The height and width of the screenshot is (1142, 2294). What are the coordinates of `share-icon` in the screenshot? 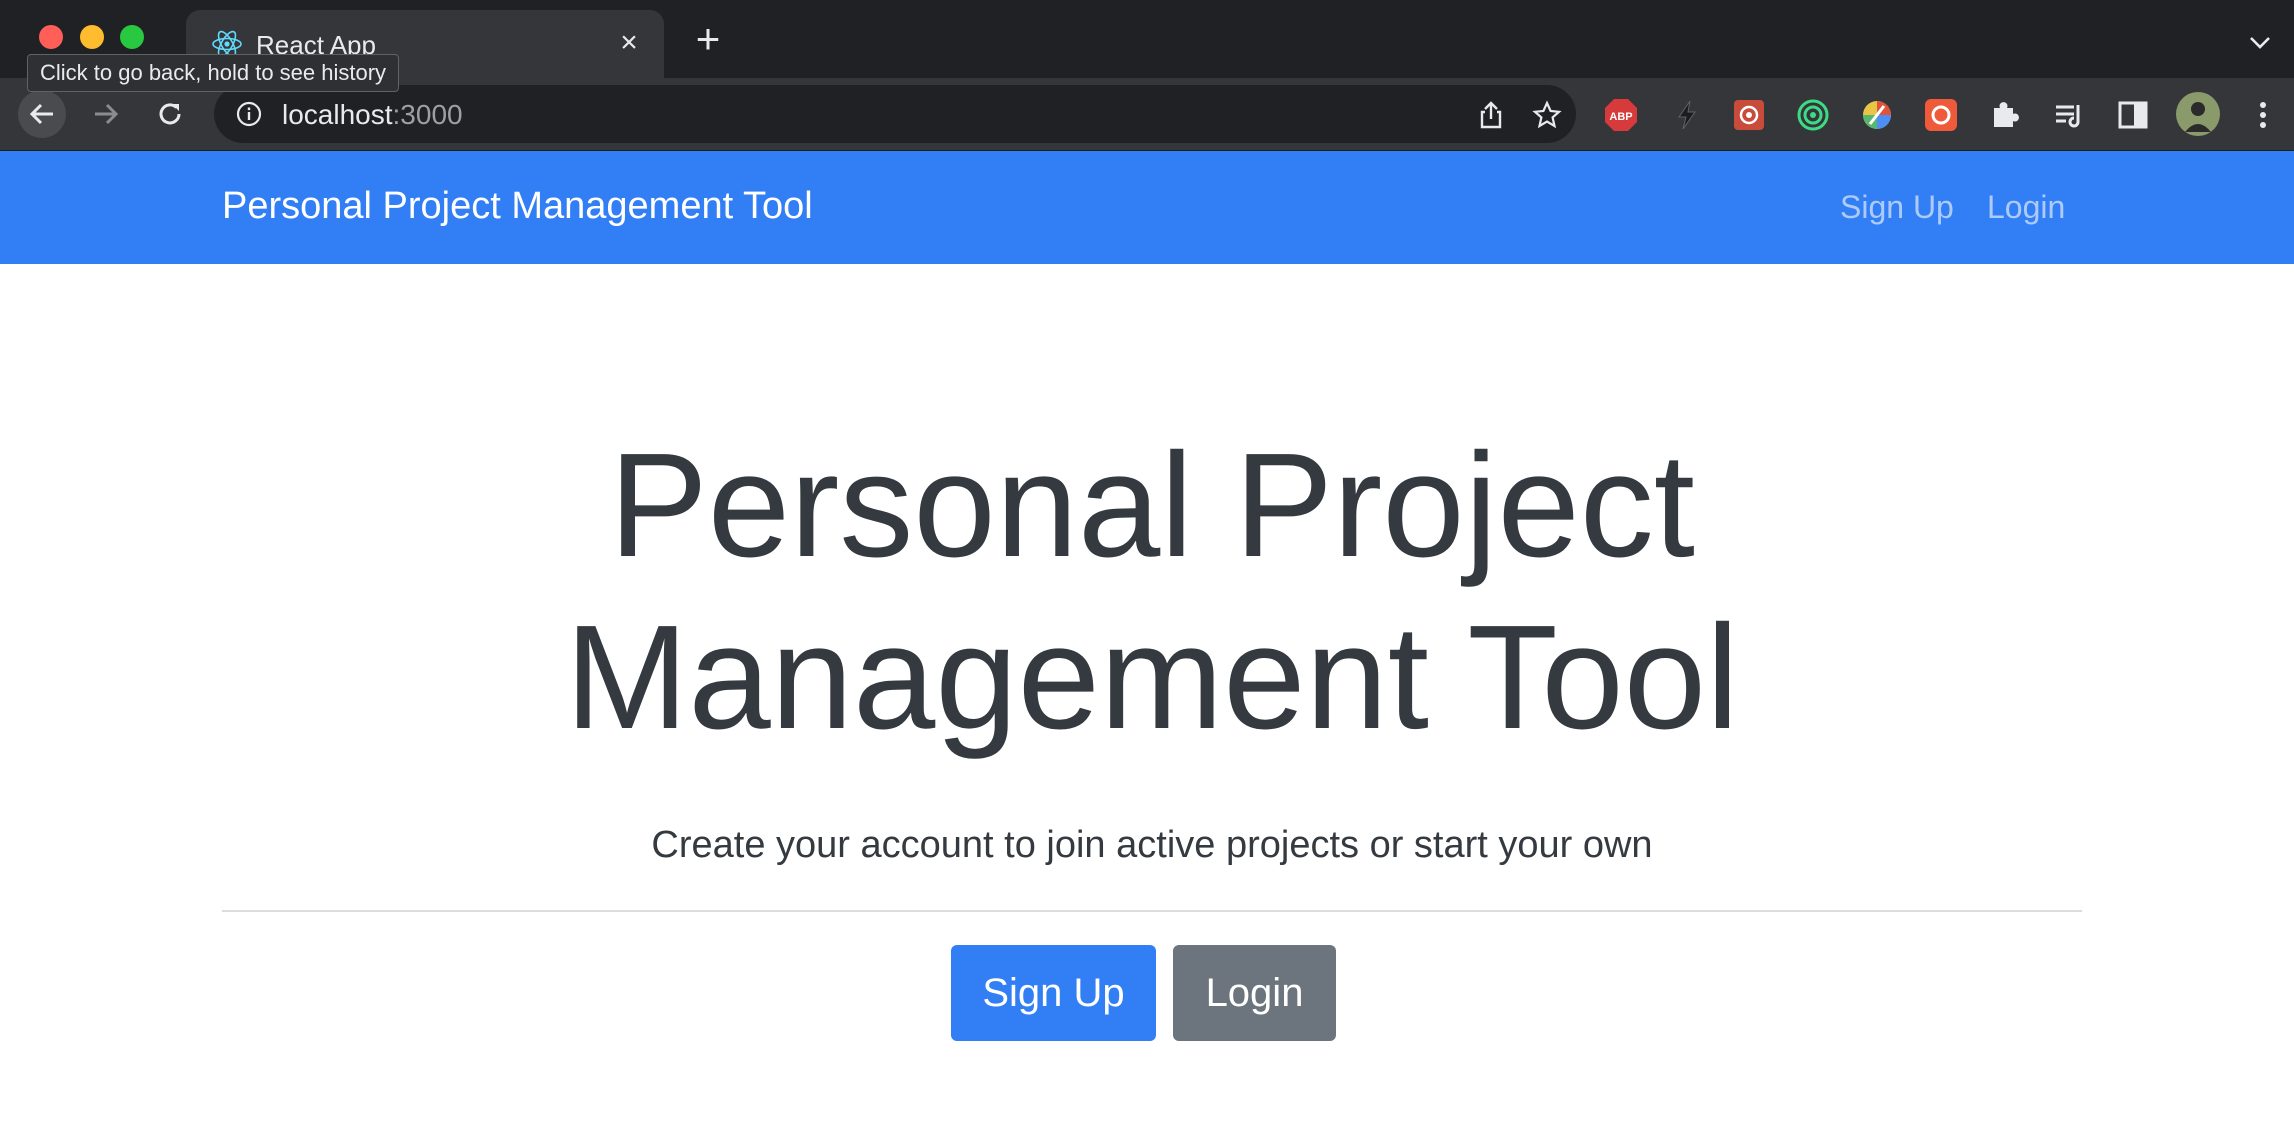 It's located at (1491, 115).